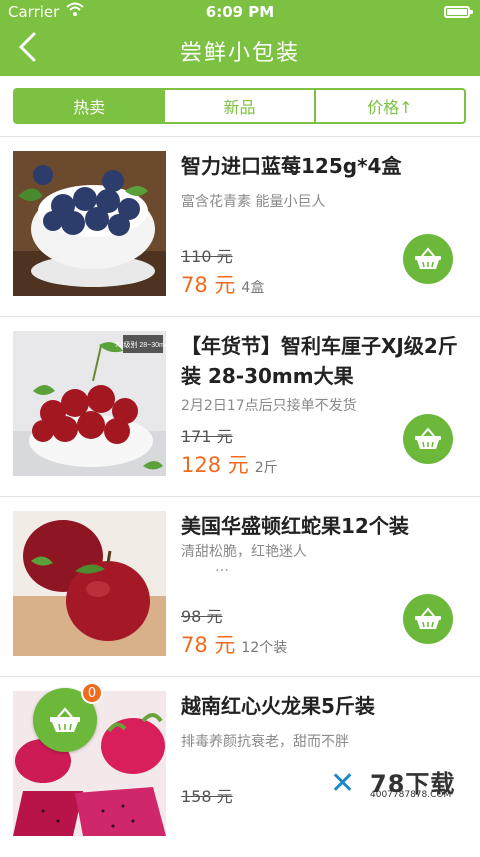 The width and height of the screenshot is (480, 857). I want to click on status-time: 6:09 PM, so click(240, 12).